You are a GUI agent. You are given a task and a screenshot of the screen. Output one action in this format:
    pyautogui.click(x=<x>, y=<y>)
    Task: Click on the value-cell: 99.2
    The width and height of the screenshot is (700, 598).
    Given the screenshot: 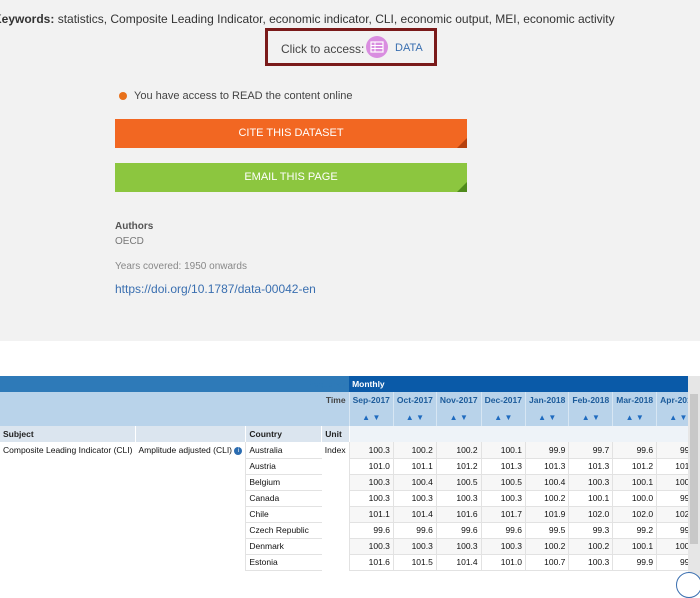 What is the action you would take?
    pyautogui.click(x=634, y=530)
    